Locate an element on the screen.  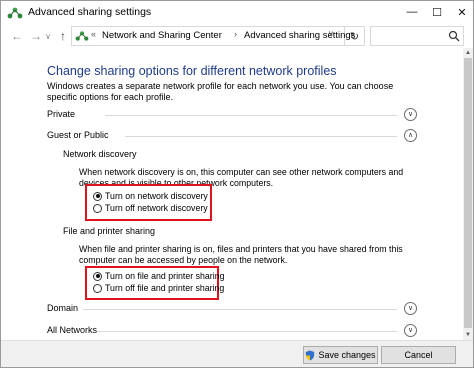
radio-label: Turn off network discovery is located at coordinates (156, 208).